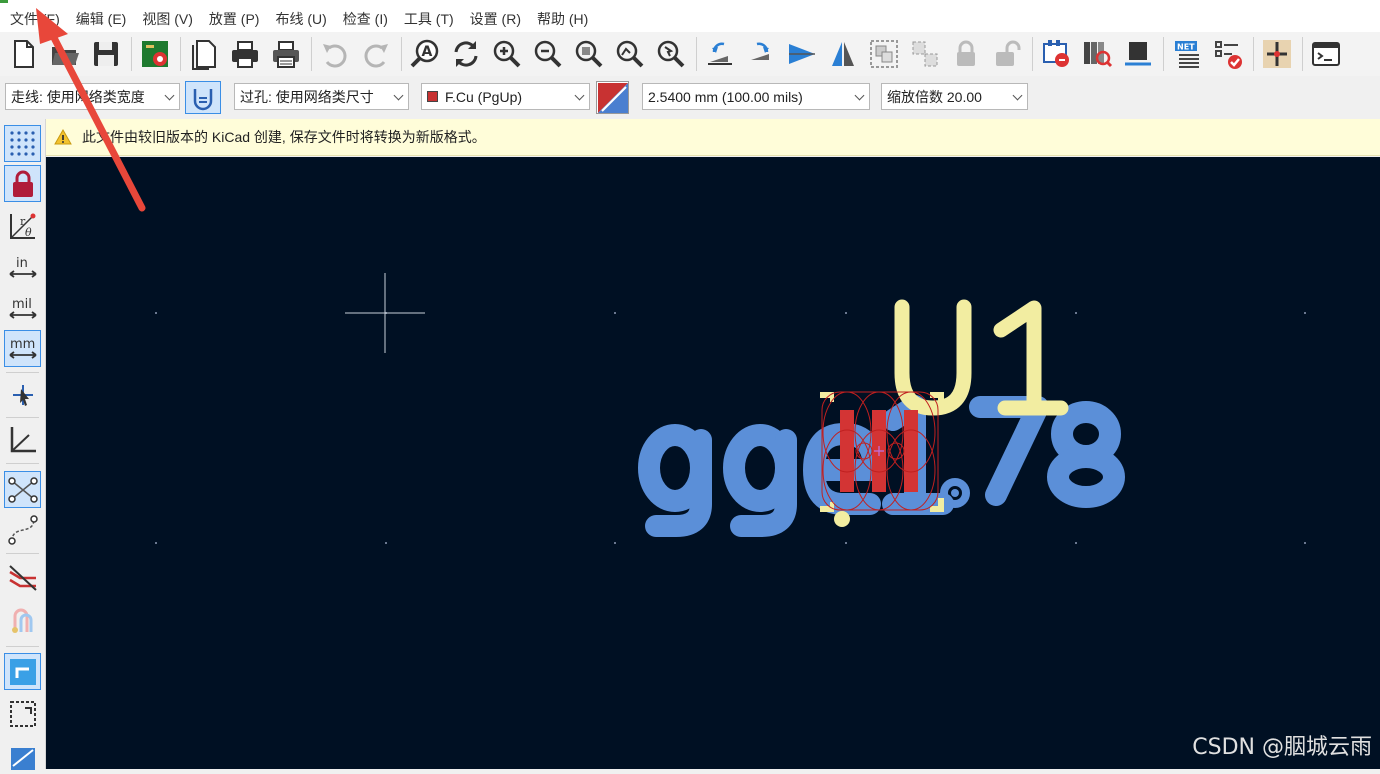 The height and width of the screenshot is (774, 1380). What do you see at coordinates (427, 52) in the screenshot?
I see `svg-text: A` at bounding box center [427, 52].